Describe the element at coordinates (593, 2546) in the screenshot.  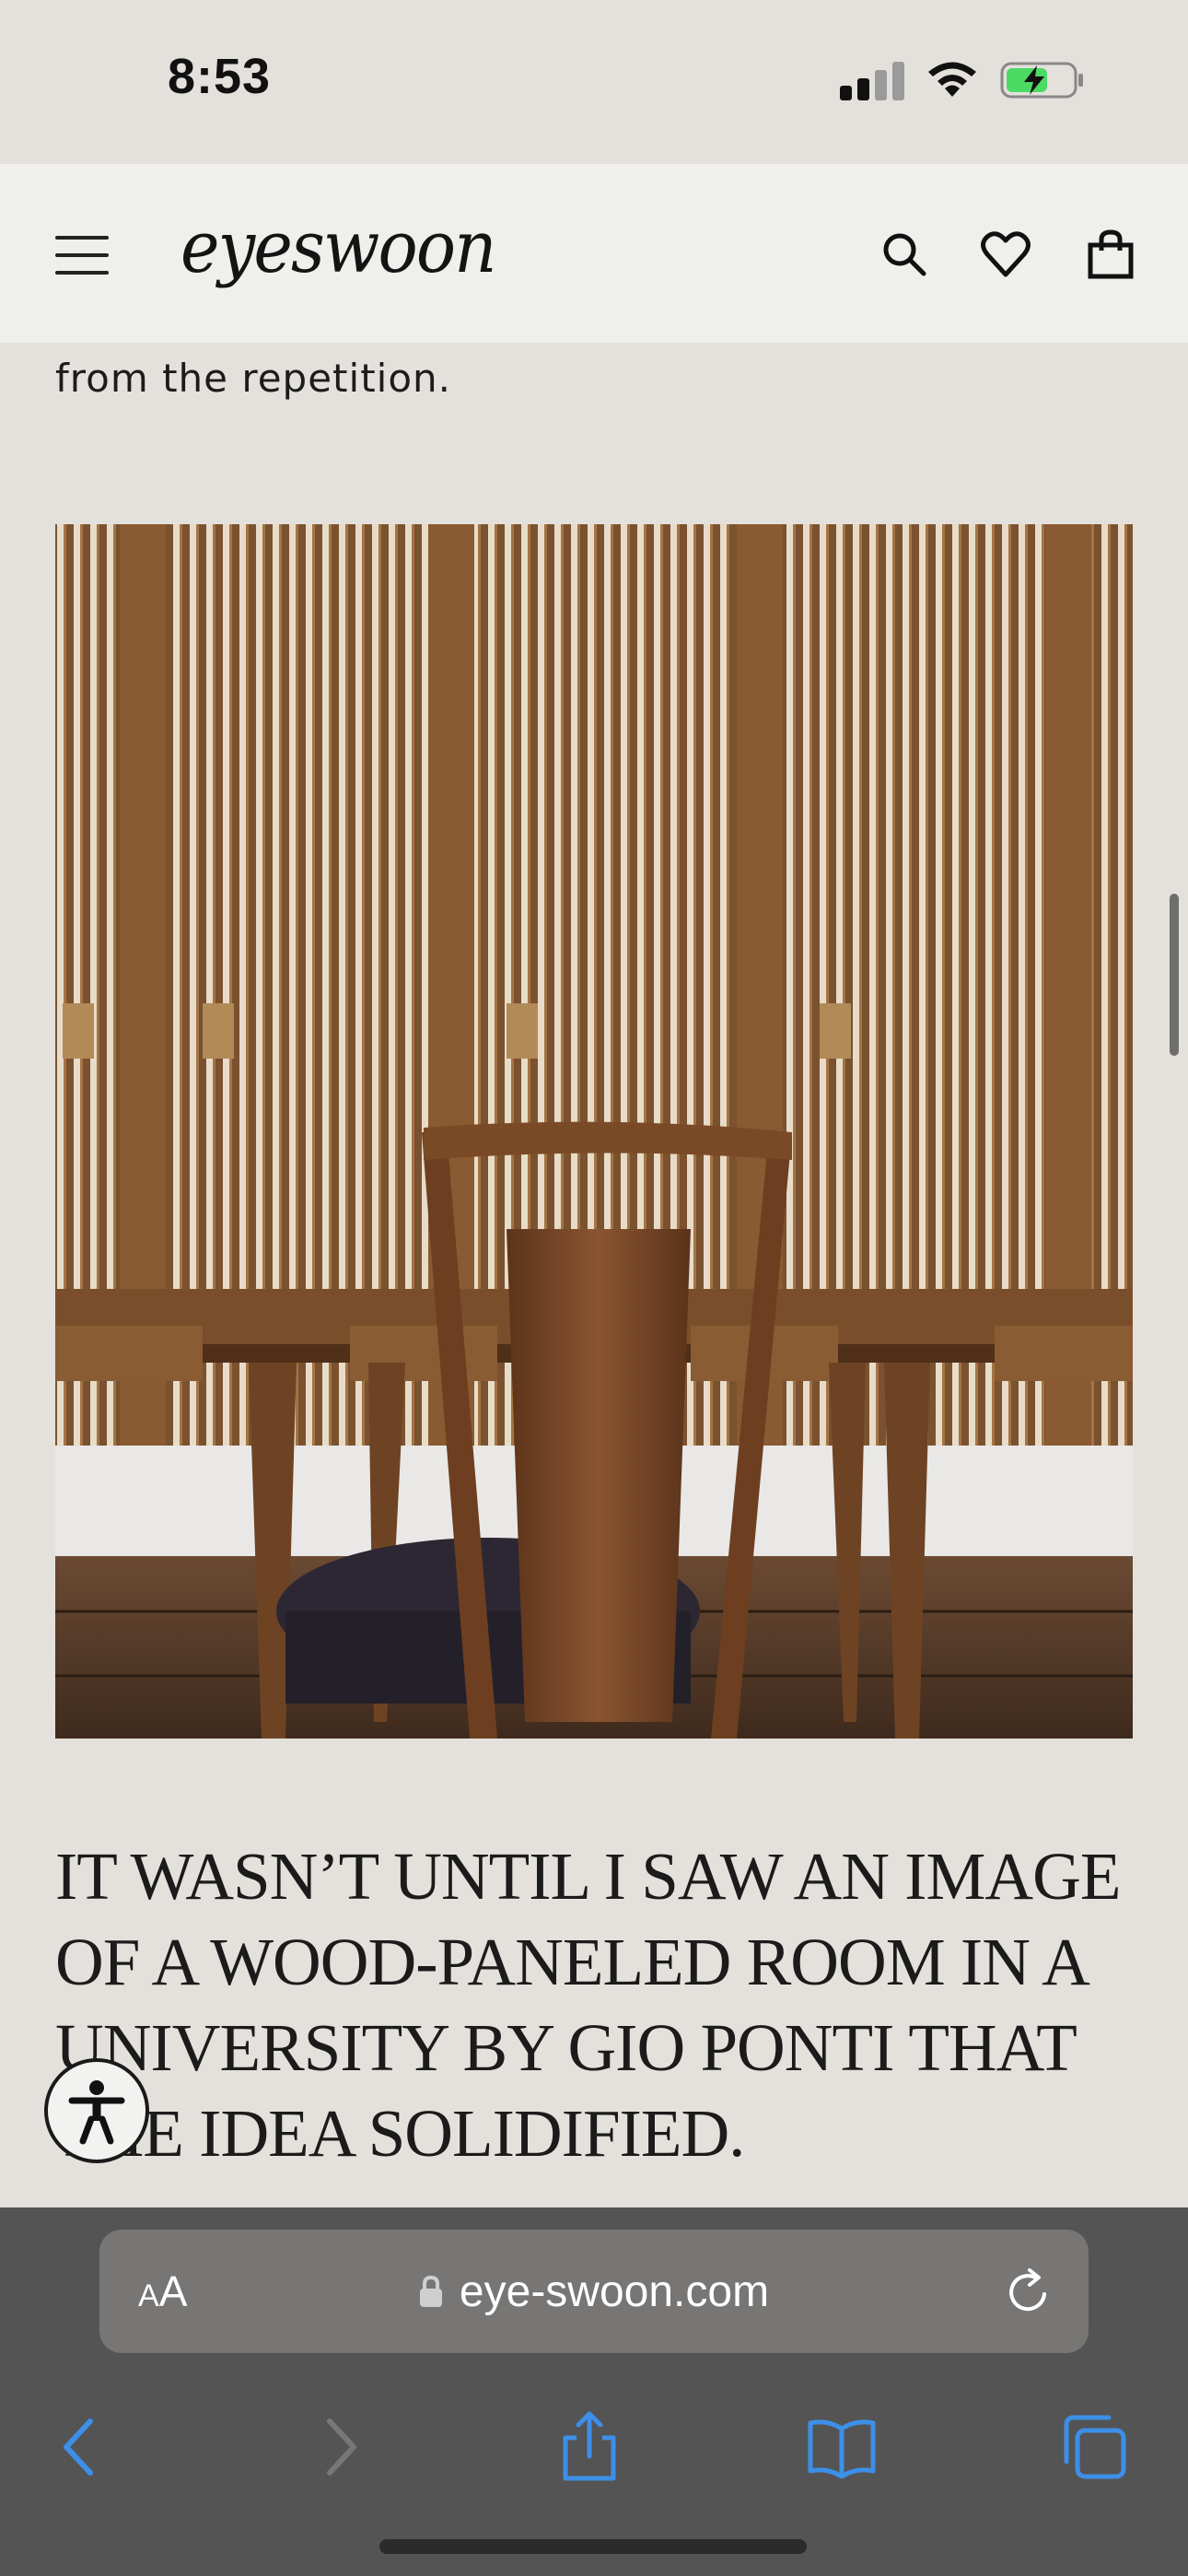
I see `home-indicator` at that location.